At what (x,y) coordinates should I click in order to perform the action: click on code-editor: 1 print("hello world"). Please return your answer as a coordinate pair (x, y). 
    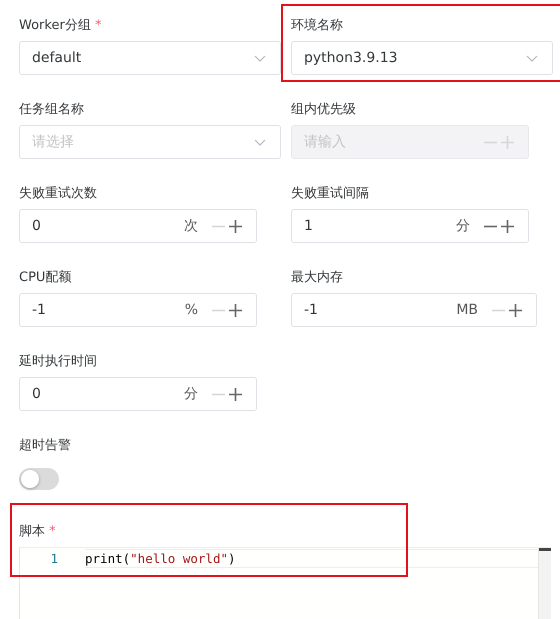
    Looking at the image, I should click on (285, 583).